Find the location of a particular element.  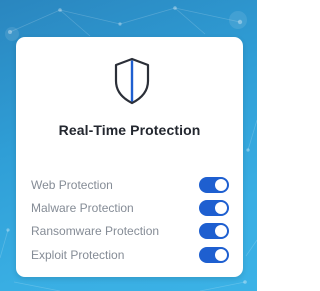

setting-row-web-protection: Web Protection is located at coordinates (130, 186).